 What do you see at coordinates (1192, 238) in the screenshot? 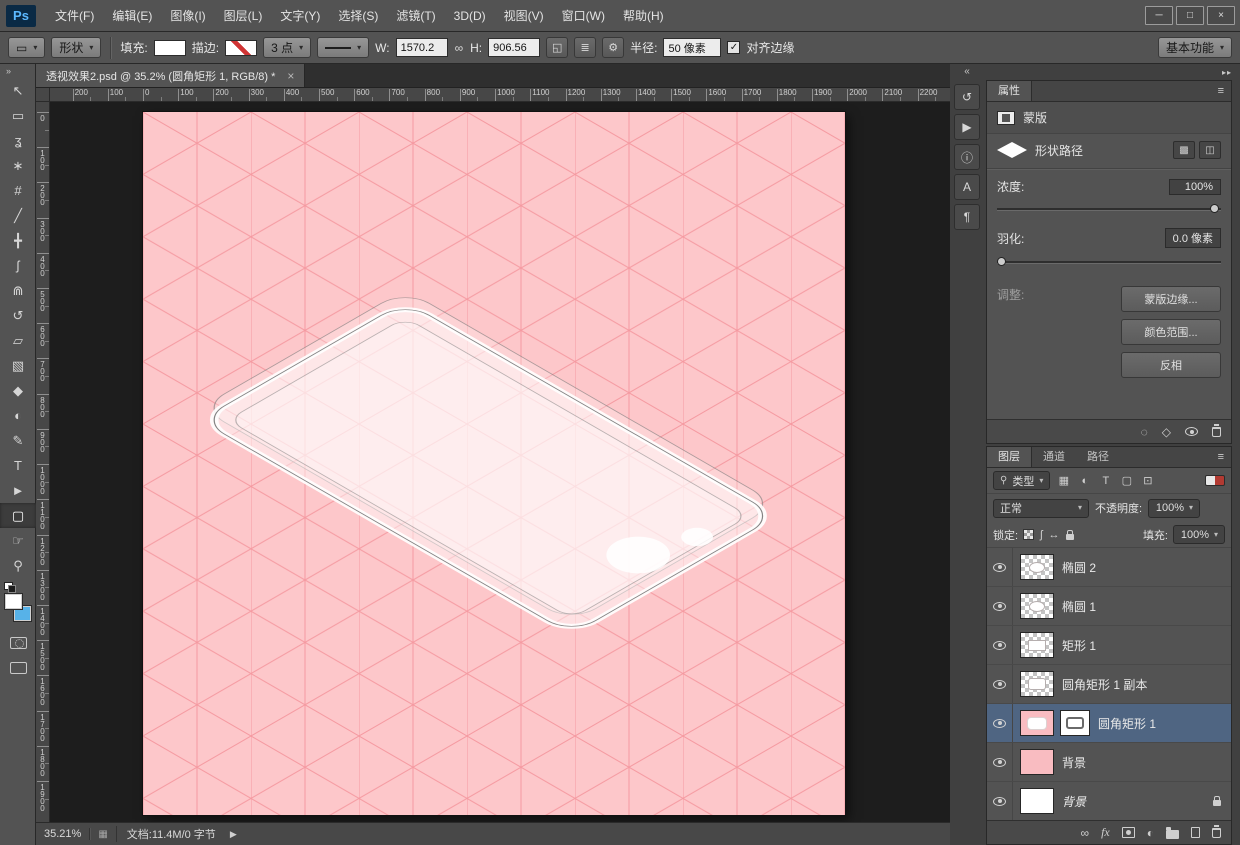
I see `feather-value: 0.0 像素` at bounding box center [1192, 238].